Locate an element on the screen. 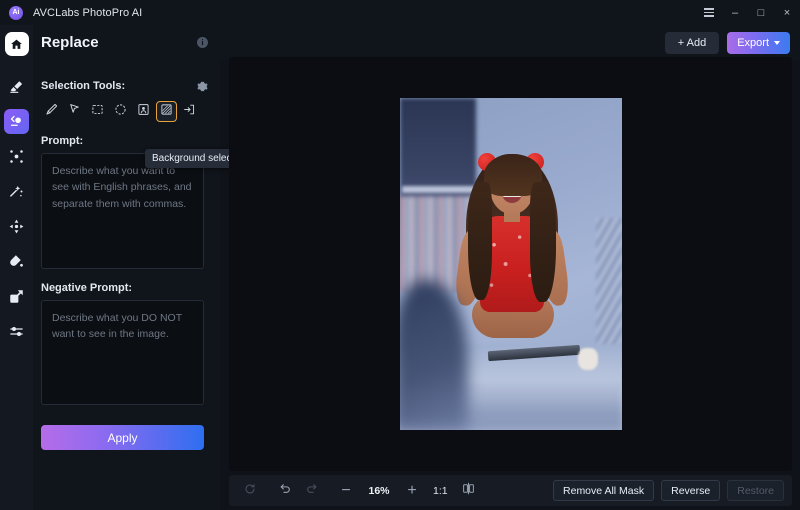  sidebar-item-erase is located at coordinates (16, 86).